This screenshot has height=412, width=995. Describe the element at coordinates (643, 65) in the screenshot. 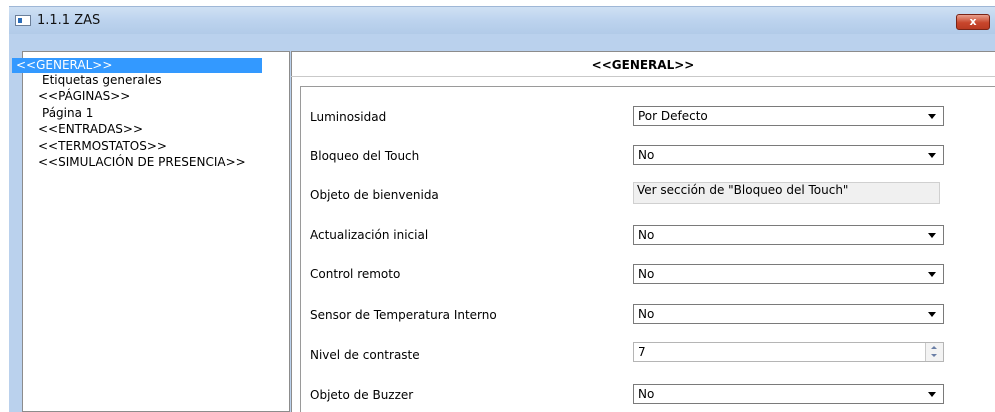

I see `page-title: <<GENERAL>>` at that location.